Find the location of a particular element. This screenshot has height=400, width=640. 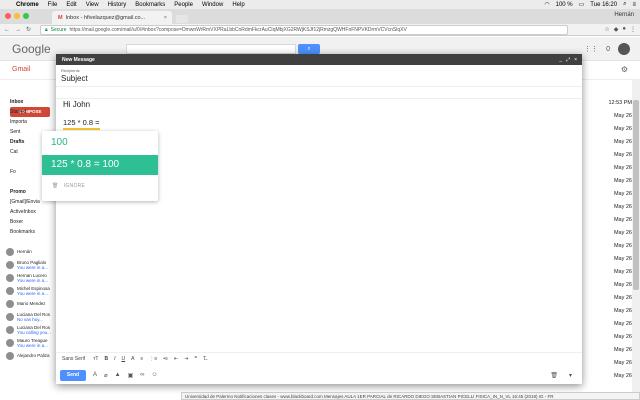

mail-search-input is located at coordinates (211, 49).